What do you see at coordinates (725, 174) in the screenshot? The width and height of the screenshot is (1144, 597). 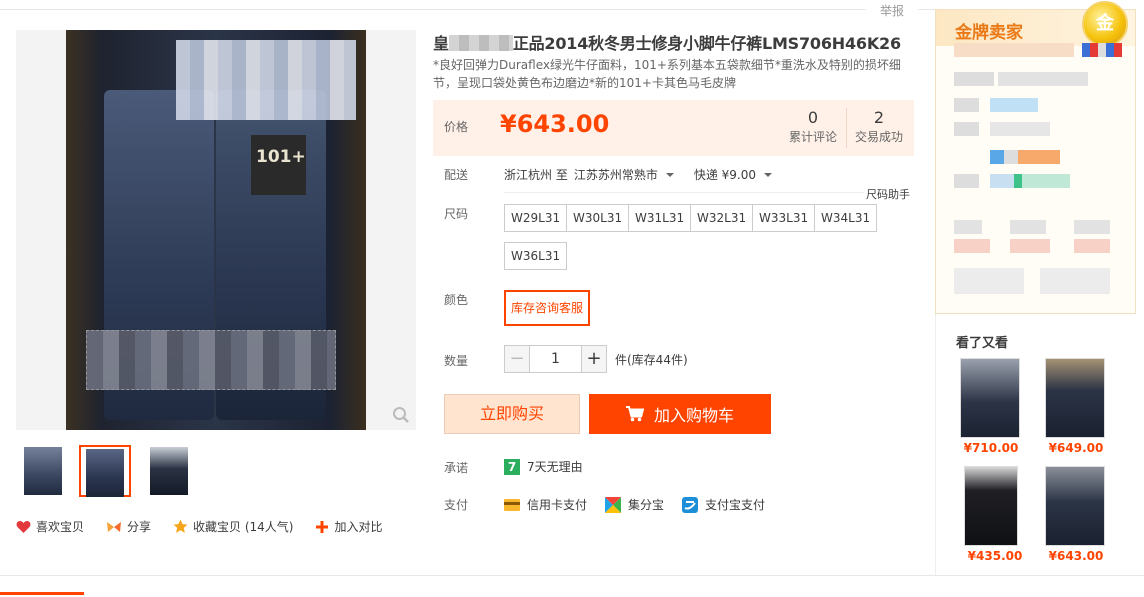 I see `shipping-select: 快递 ¥9.00` at bounding box center [725, 174].